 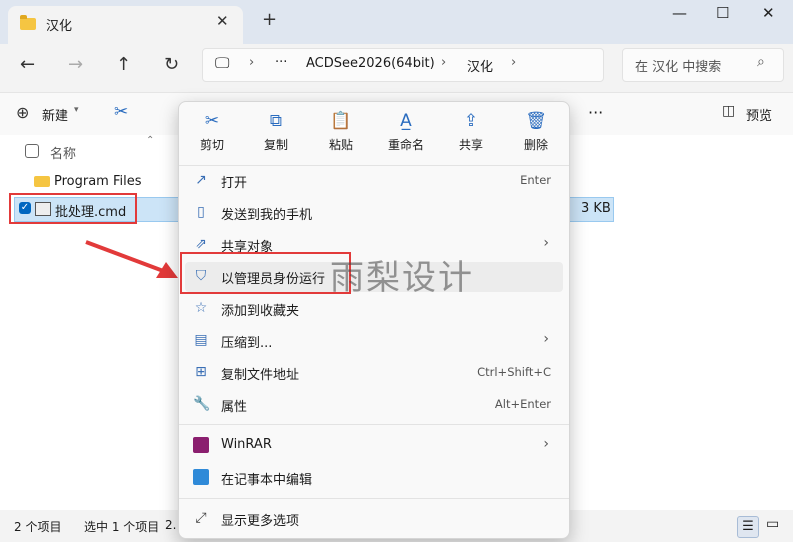 What do you see at coordinates (374, 213) in the screenshot?
I see `menu-item-send-to-phone: ▯ 发送到我的手机` at bounding box center [374, 213].